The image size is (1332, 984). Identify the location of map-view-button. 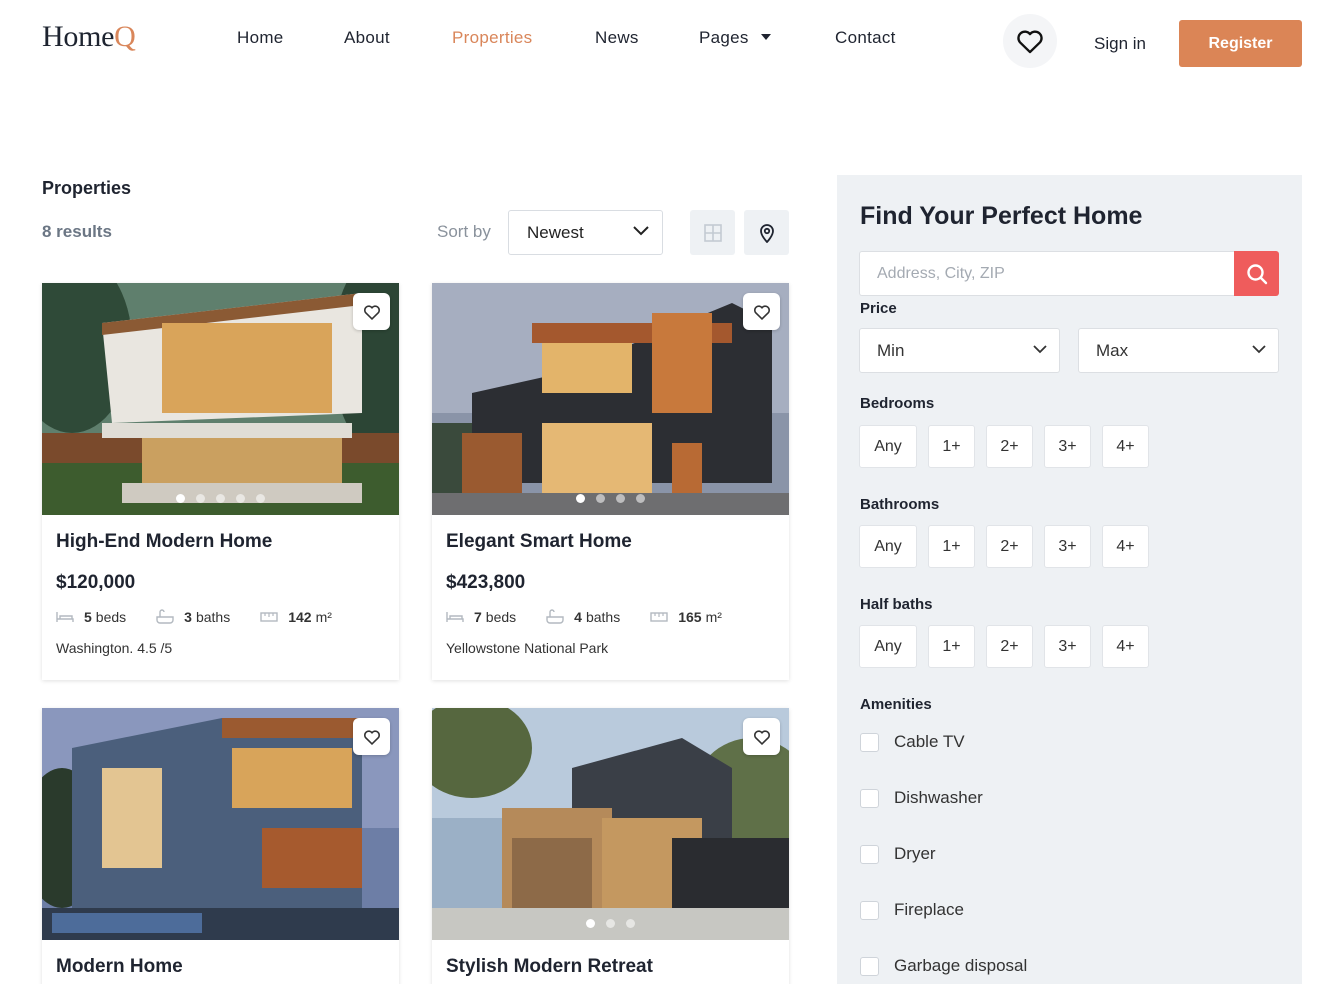
(766, 232).